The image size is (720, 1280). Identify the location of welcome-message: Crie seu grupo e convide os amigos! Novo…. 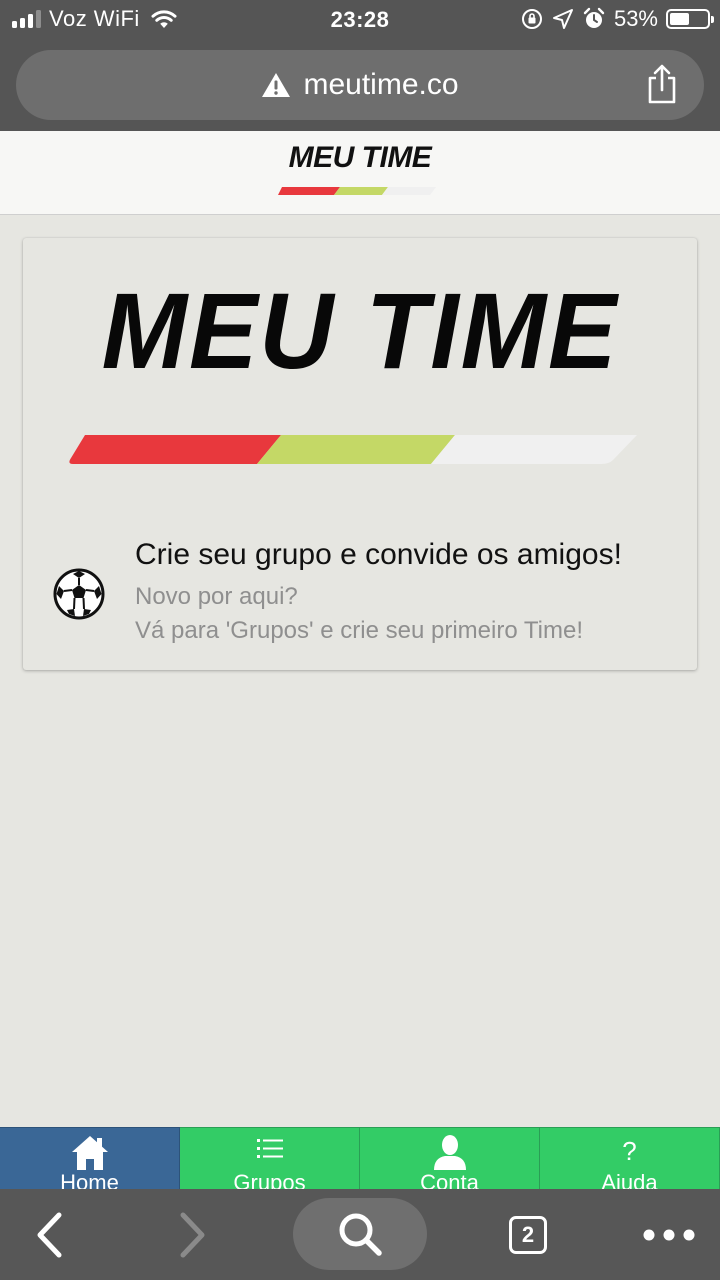
(411, 593).